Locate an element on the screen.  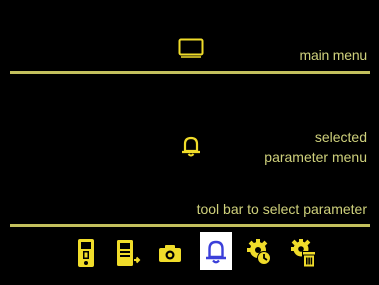
gear-clock-icon is located at coordinates (260, 253).